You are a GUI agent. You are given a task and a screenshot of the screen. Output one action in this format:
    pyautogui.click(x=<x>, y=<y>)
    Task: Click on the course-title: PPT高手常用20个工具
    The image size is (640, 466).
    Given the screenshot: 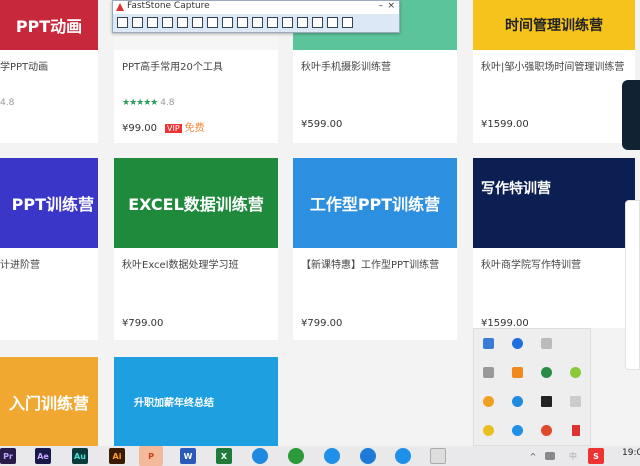 What is the action you would take?
    pyautogui.click(x=172, y=67)
    